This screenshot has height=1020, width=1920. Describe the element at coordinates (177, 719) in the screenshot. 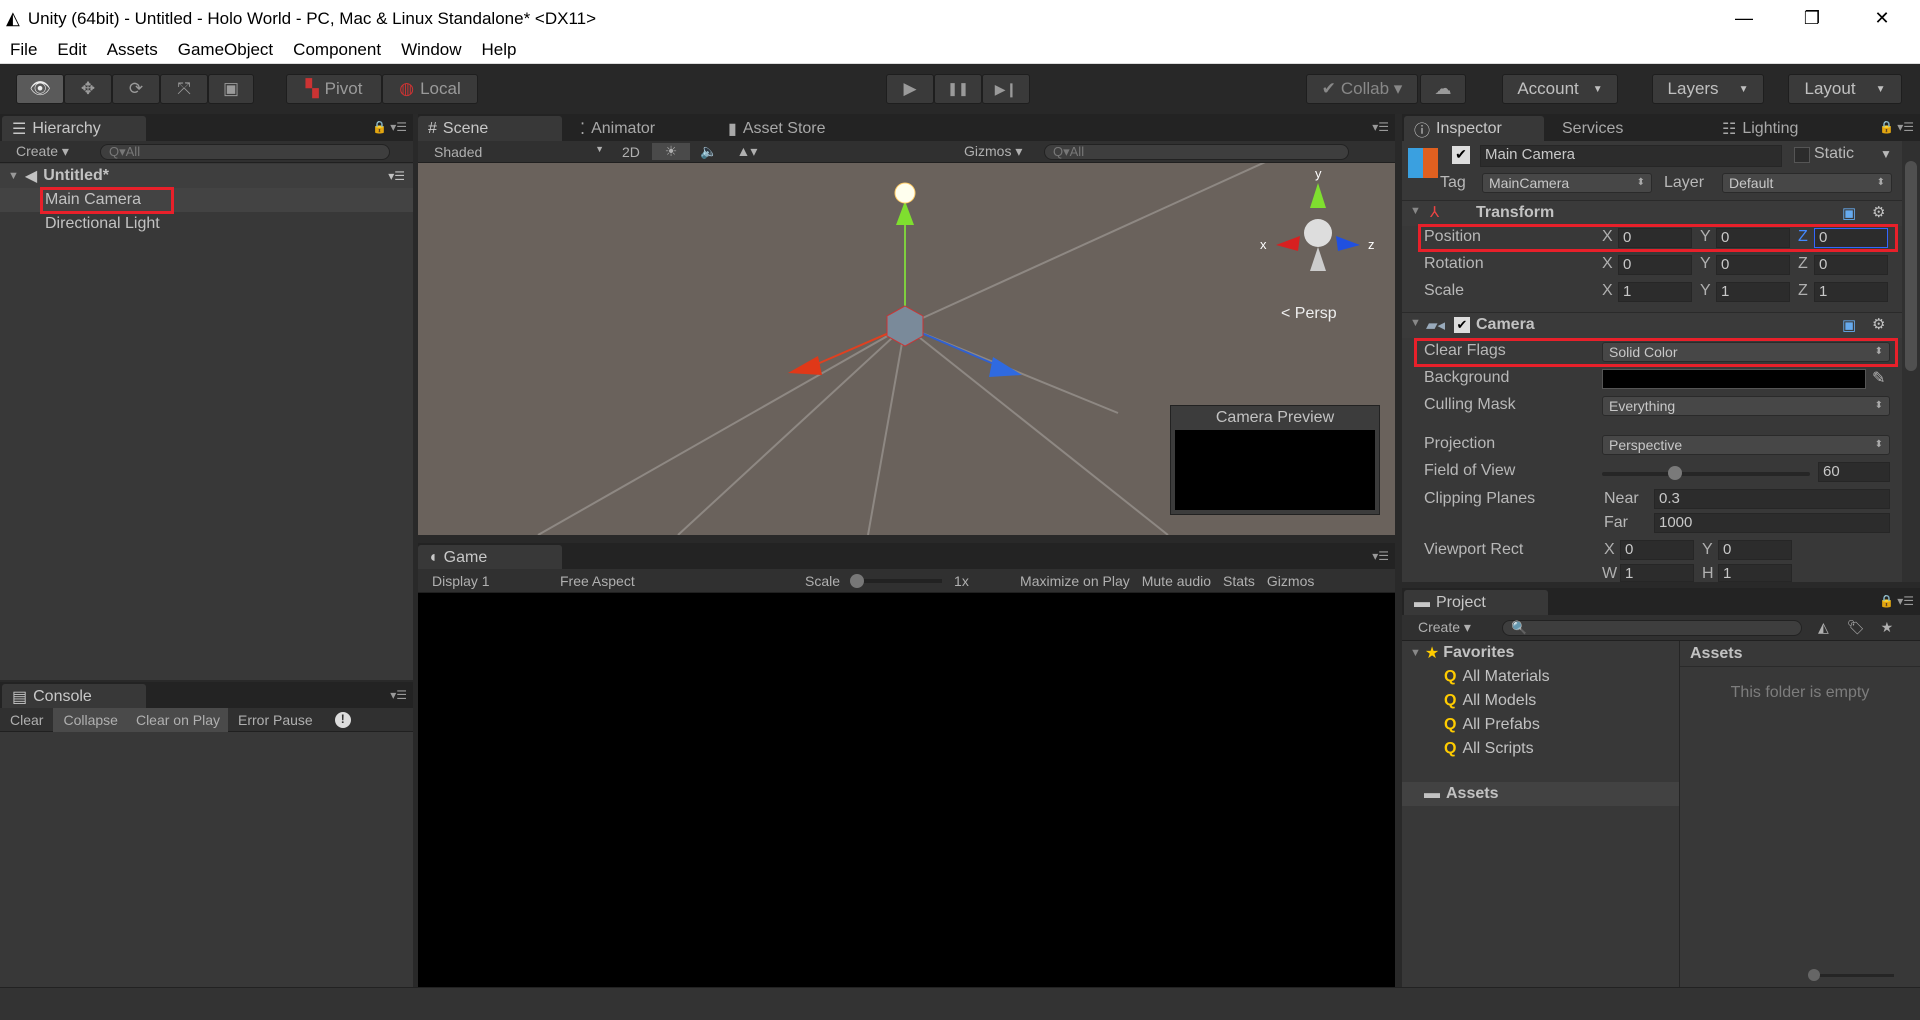

I see `clear-on-play-button: Clear on Play` at that location.